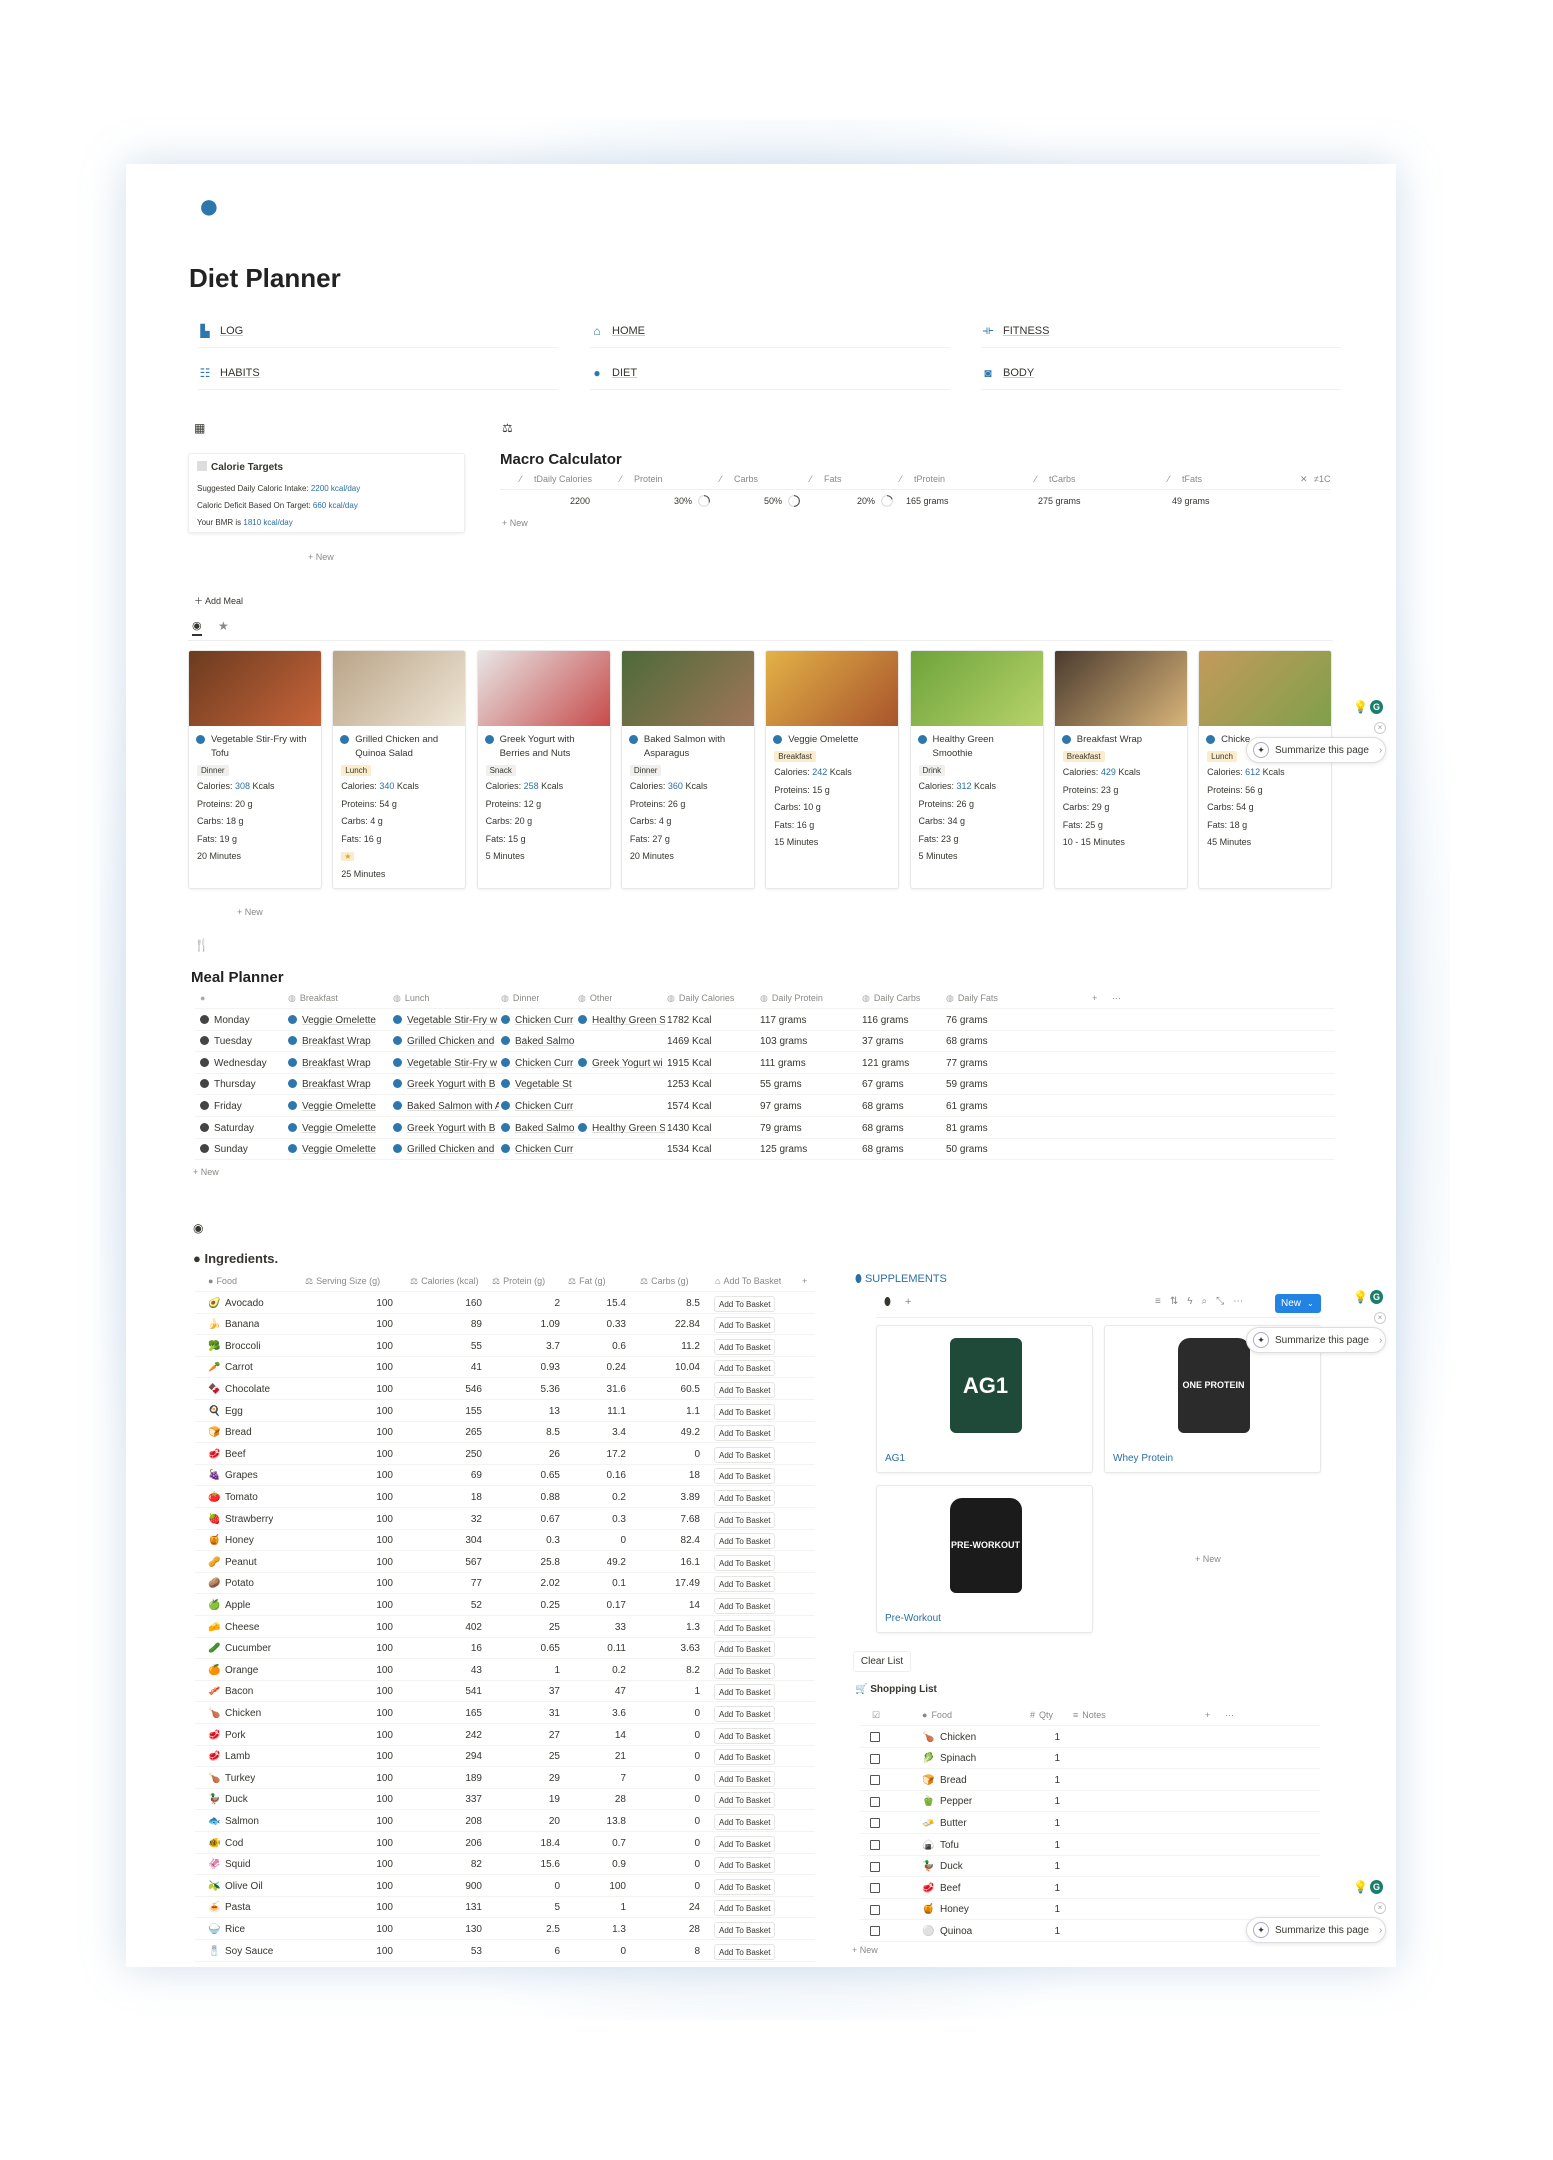  I want to click on table-row: 🍯 Honey 100 304 0.3 0 82.4 Add To Basket, so click(505, 1541).